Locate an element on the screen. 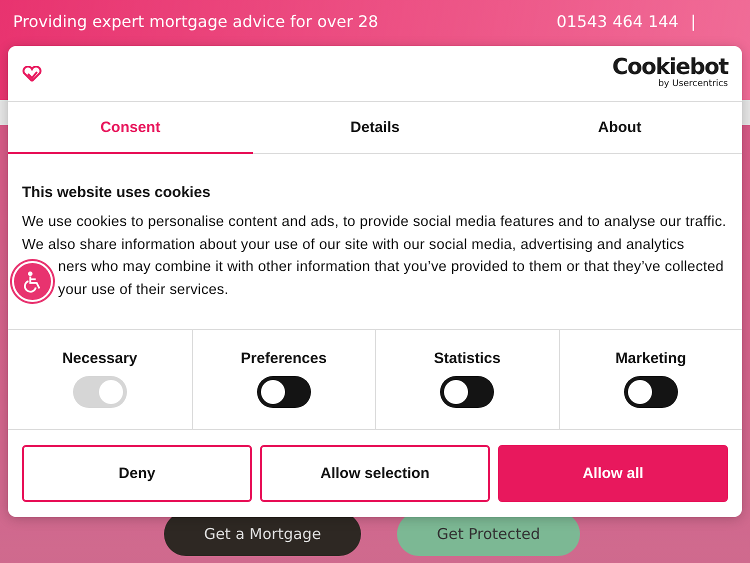 This screenshot has width=750, height=563. tagline: Providing expert mortgage advice for over 28 is located at coordinates (195, 21).